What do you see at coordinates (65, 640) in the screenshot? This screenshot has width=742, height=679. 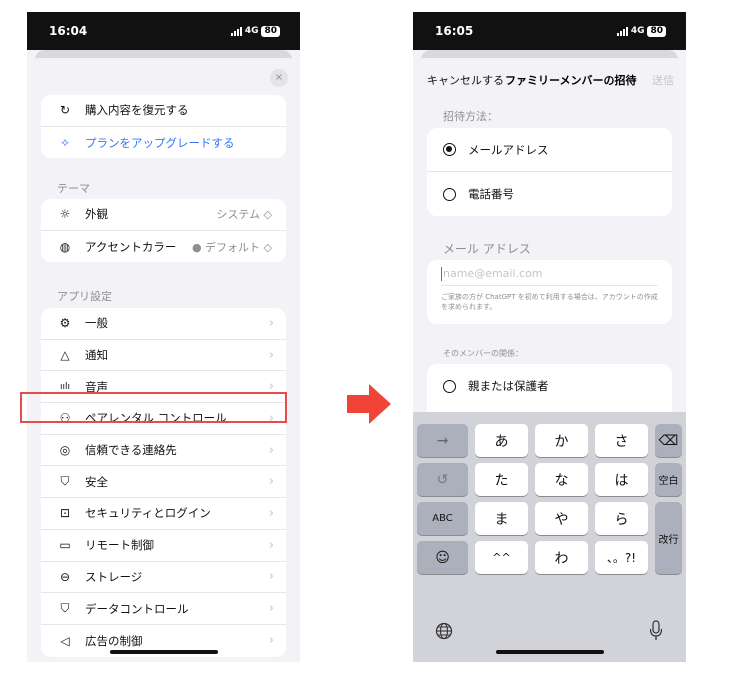 I see `megaphone-icon: ◁` at bounding box center [65, 640].